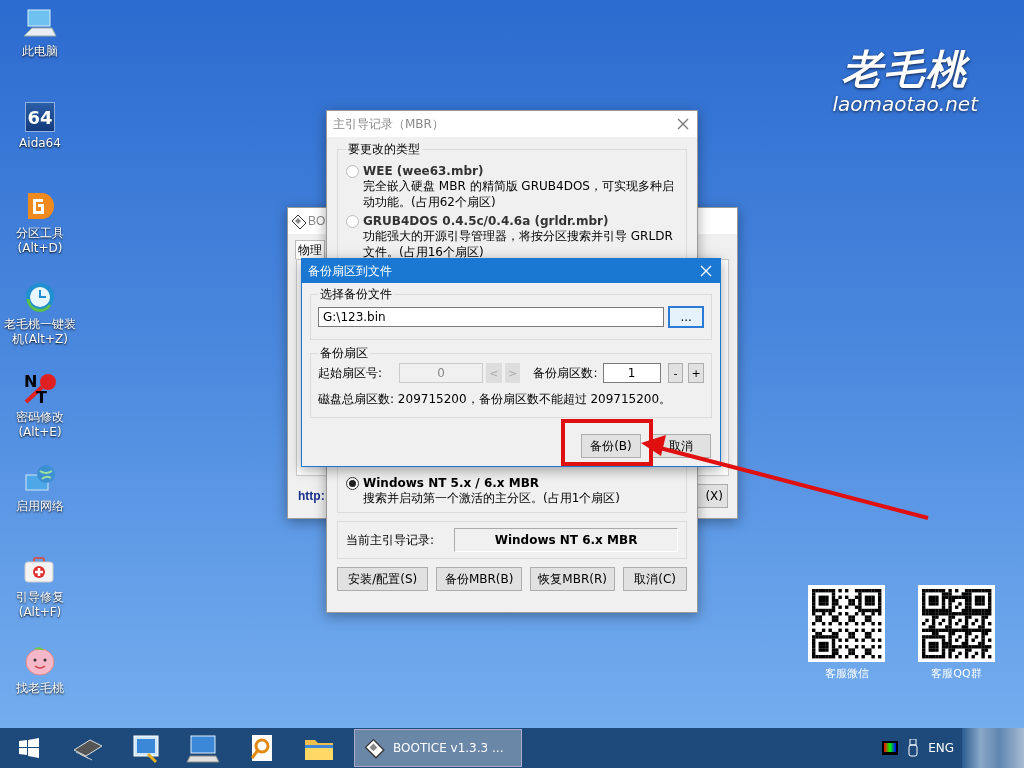 This screenshot has height=768, width=1024. What do you see at coordinates (846, 673) in the screenshot?
I see `qr-caption: 客服微信` at bounding box center [846, 673].